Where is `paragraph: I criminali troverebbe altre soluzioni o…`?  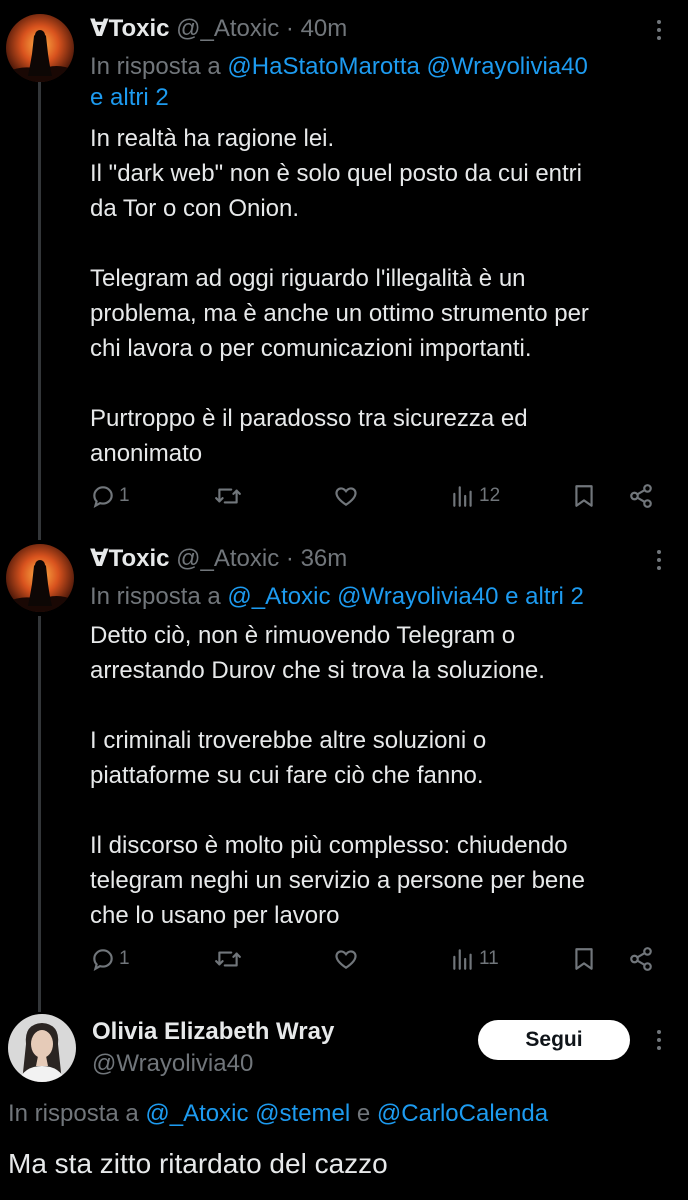 paragraph: I criminali troverebbe altre soluzioni o… is located at coordinates (288, 758).